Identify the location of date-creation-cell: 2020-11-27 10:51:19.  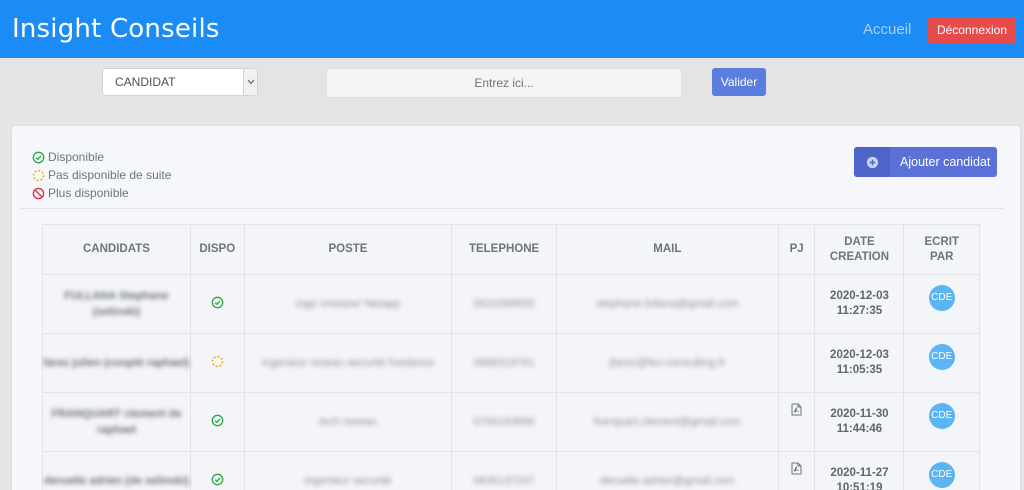
(859, 470).